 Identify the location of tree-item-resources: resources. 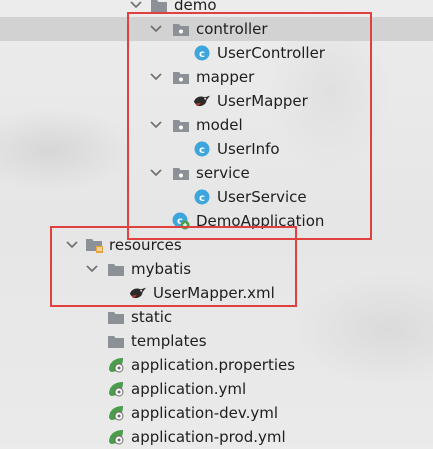
(216, 245).